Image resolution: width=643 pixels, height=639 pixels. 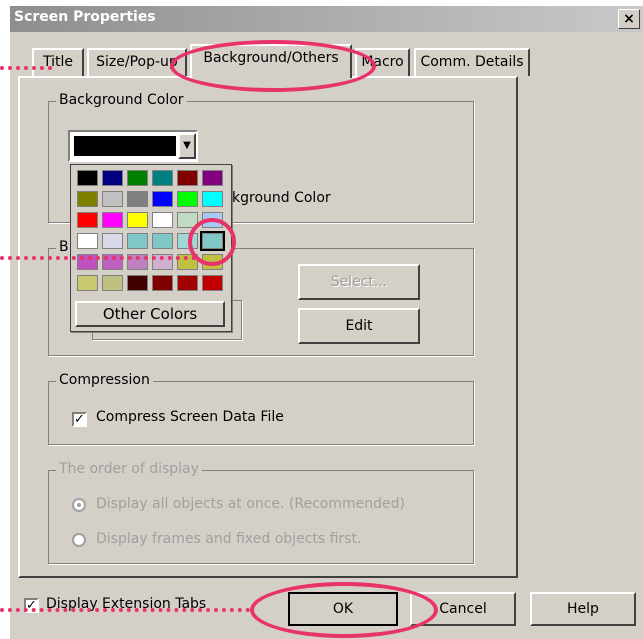 What do you see at coordinates (359, 326) in the screenshot?
I see `edit-button: Edit` at bounding box center [359, 326].